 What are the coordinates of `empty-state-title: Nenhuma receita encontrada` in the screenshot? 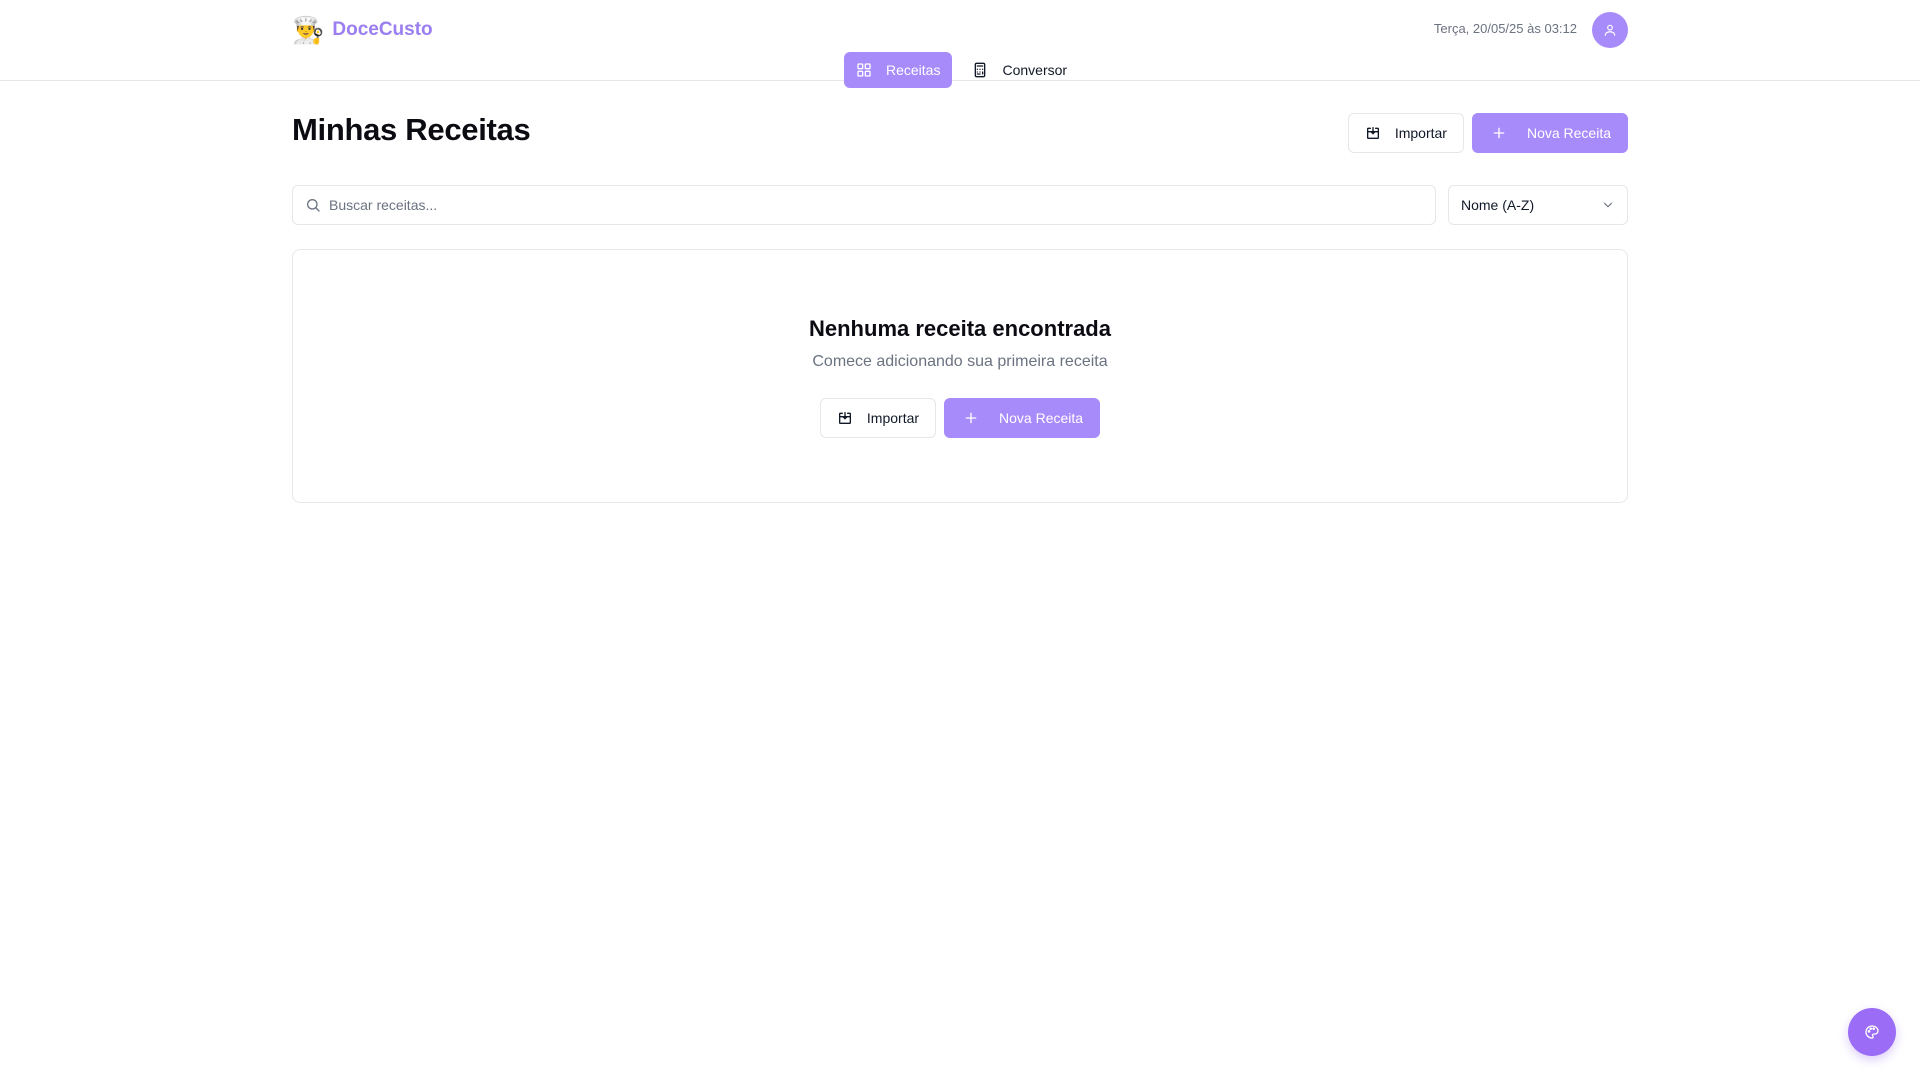 It's located at (960, 328).